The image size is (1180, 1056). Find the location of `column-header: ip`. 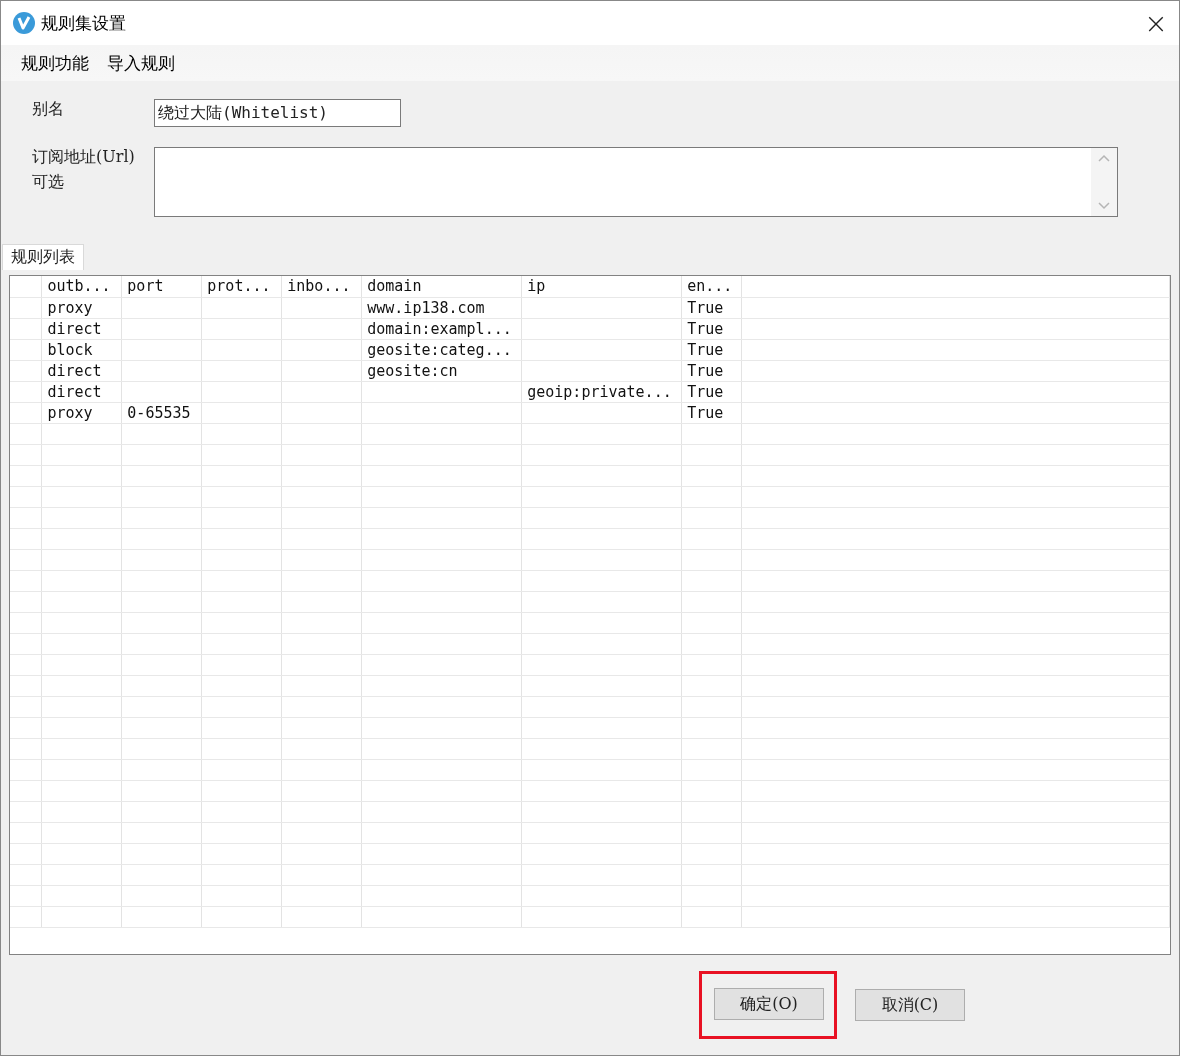

column-header: ip is located at coordinates (601, 286).